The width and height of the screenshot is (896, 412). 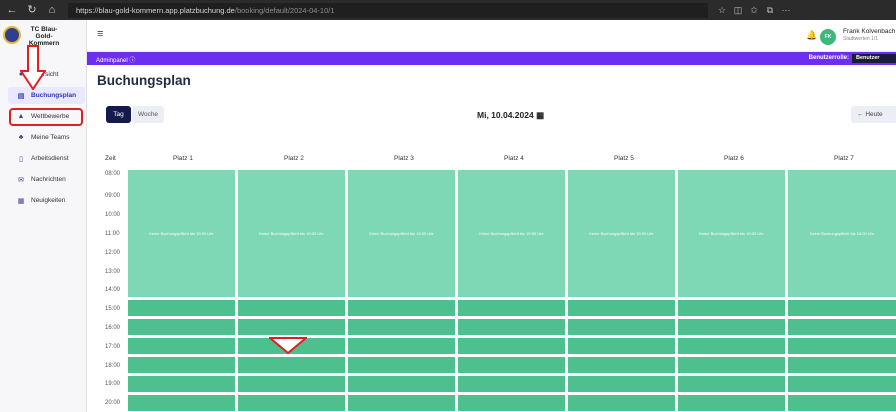 What do you see at coordinates (21, 137) in the screenshot?
I see `team-icon: ♣` at bounding box center [21, 137].